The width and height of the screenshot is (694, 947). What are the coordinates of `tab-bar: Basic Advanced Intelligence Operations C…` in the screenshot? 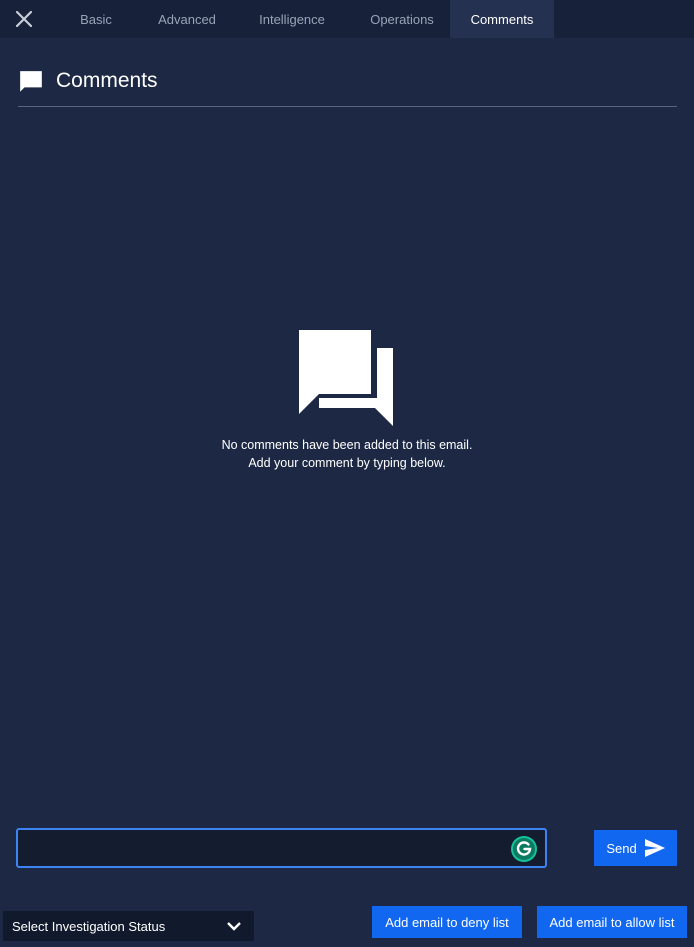 It's located at (347, 19).